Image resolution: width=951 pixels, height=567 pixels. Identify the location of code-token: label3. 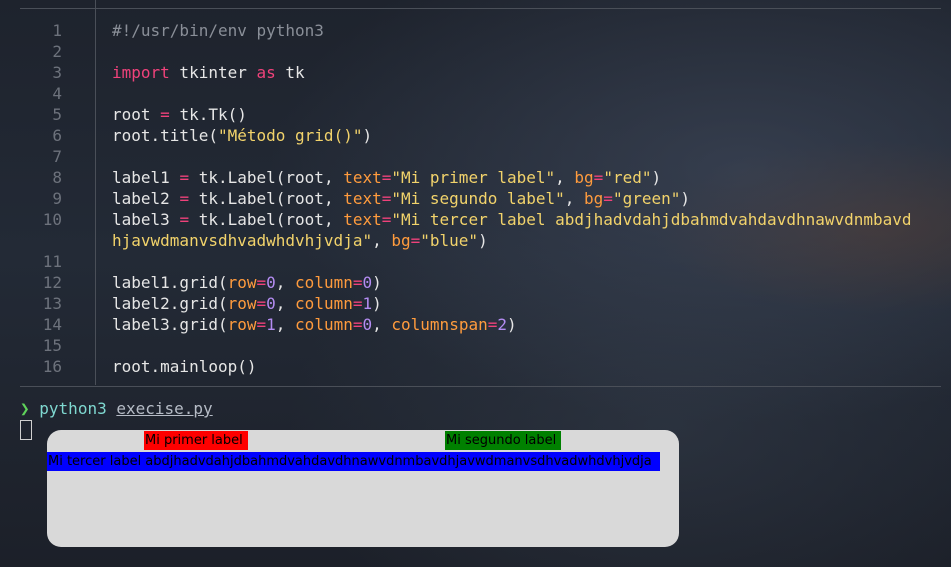
(146, 219).